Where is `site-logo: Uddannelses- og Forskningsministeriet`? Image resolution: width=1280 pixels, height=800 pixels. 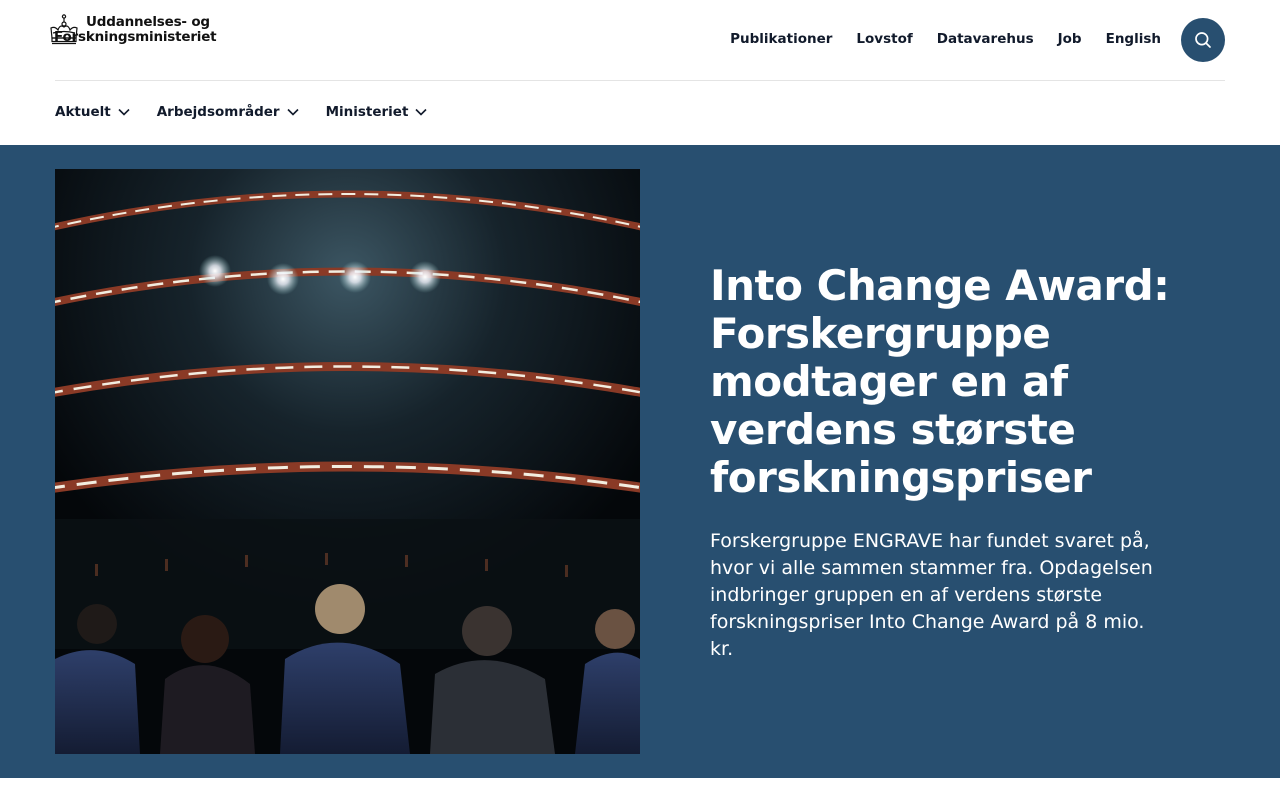
site-logo: Uddannelses- og Forskningsministeriet is located at coordinates (133, 30).